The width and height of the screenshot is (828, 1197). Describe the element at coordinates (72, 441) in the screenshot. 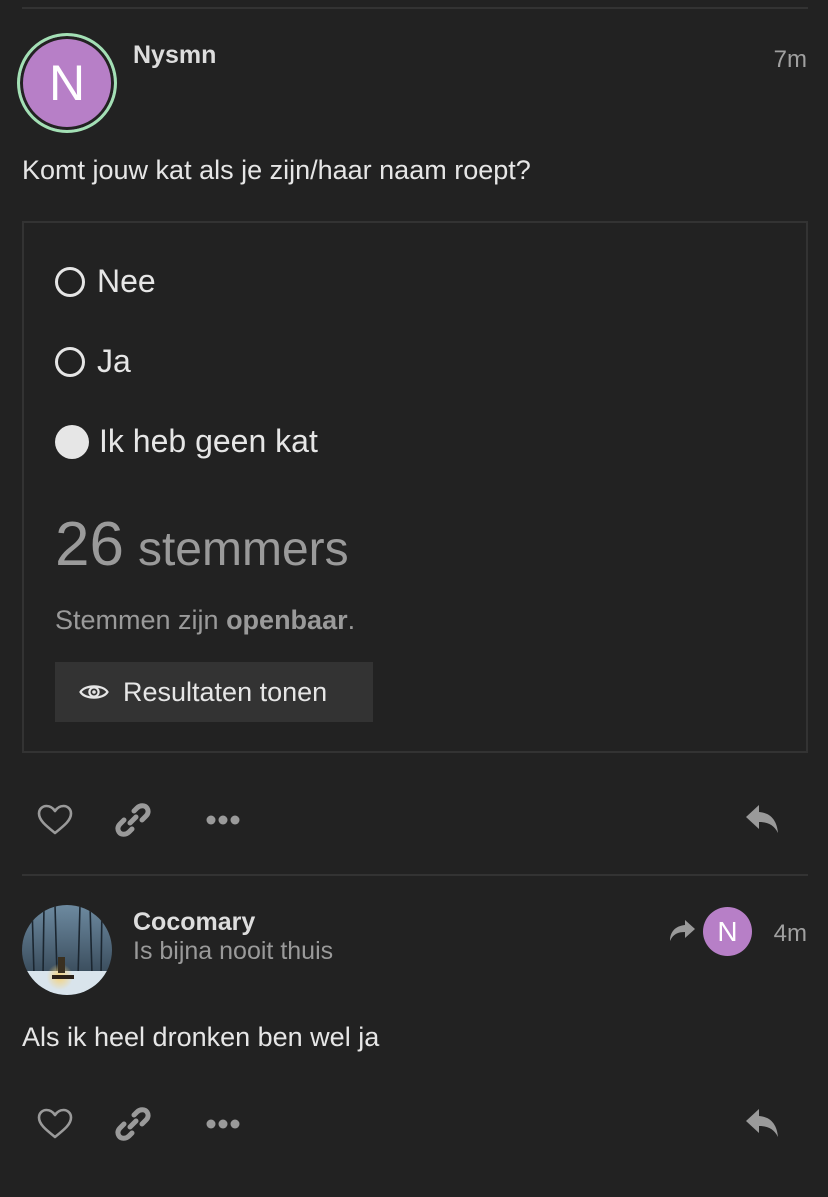

I see `radio-selected-icon` at that location.